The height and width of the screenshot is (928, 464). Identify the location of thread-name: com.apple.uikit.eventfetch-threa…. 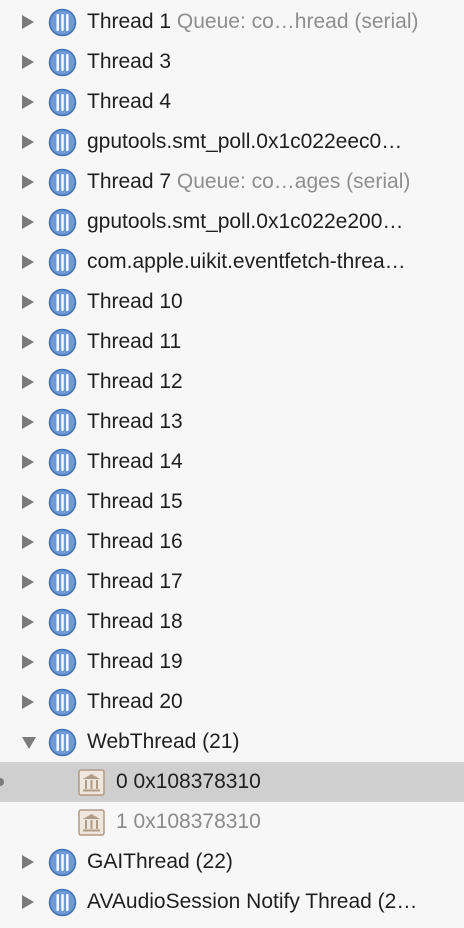
(246, 261).